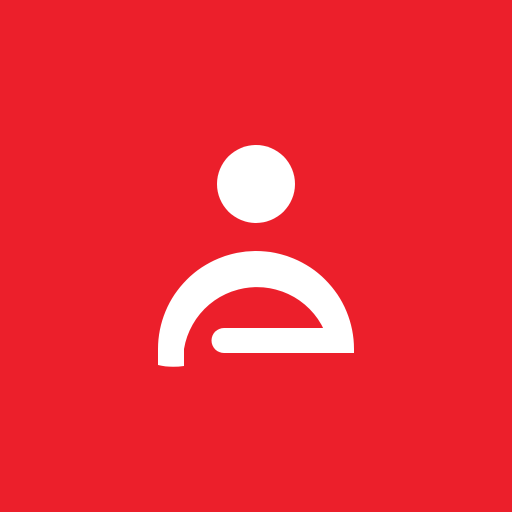 This screenshot has height=512, width=512. What do you see at coordinates (271, 340) in the screenshot?
I see `person-inner-bar` at bounding box center [271, 340].